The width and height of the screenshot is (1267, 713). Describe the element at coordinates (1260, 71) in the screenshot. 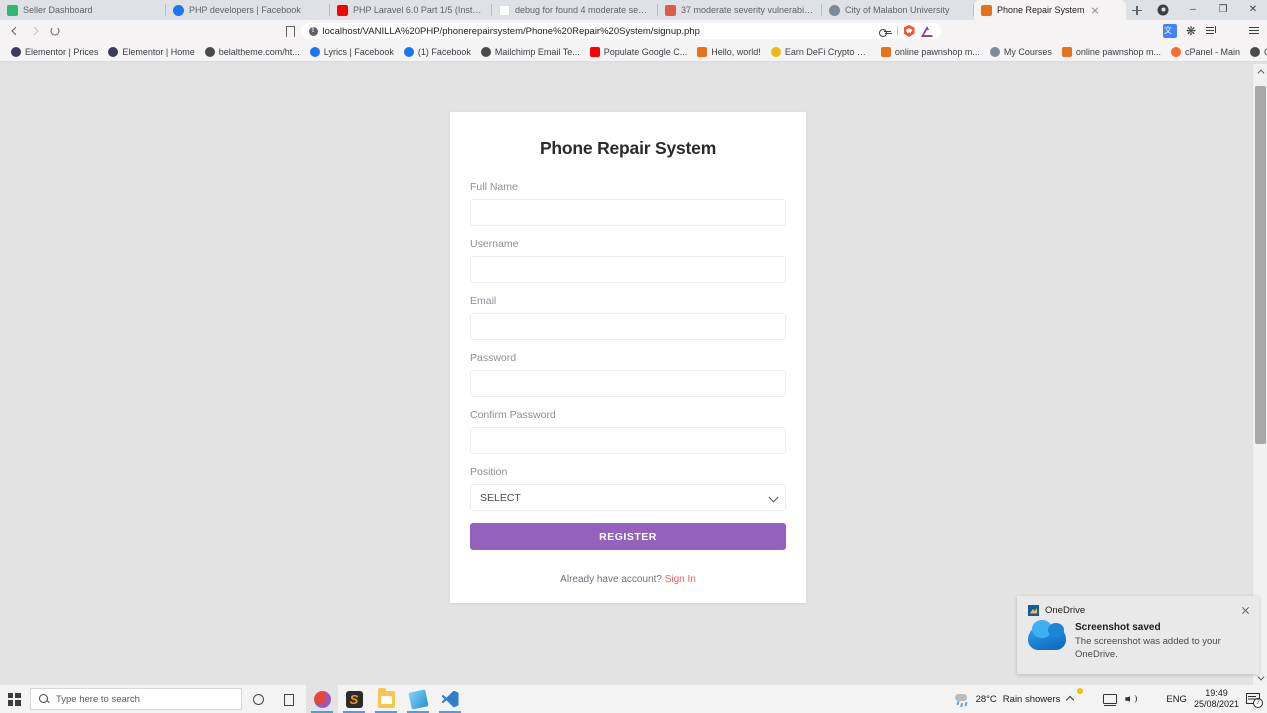

I see `scrollbar-up-arrow` at that location.